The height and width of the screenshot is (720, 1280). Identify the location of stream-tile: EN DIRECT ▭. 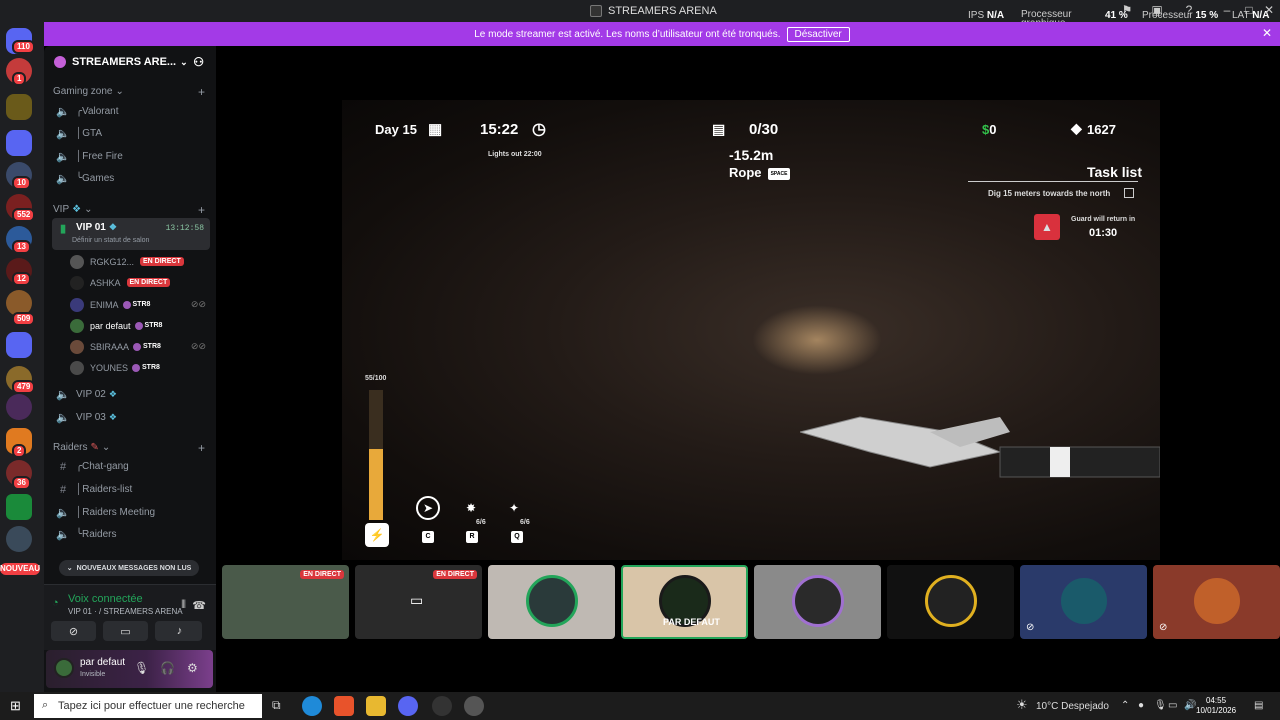
(418, 602).